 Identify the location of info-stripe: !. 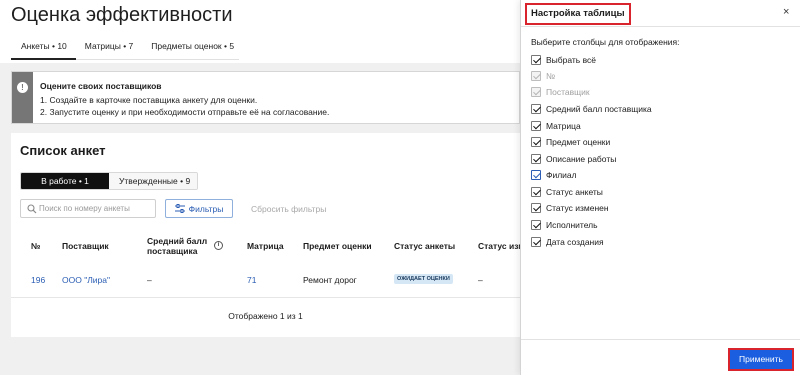
(22, 97).